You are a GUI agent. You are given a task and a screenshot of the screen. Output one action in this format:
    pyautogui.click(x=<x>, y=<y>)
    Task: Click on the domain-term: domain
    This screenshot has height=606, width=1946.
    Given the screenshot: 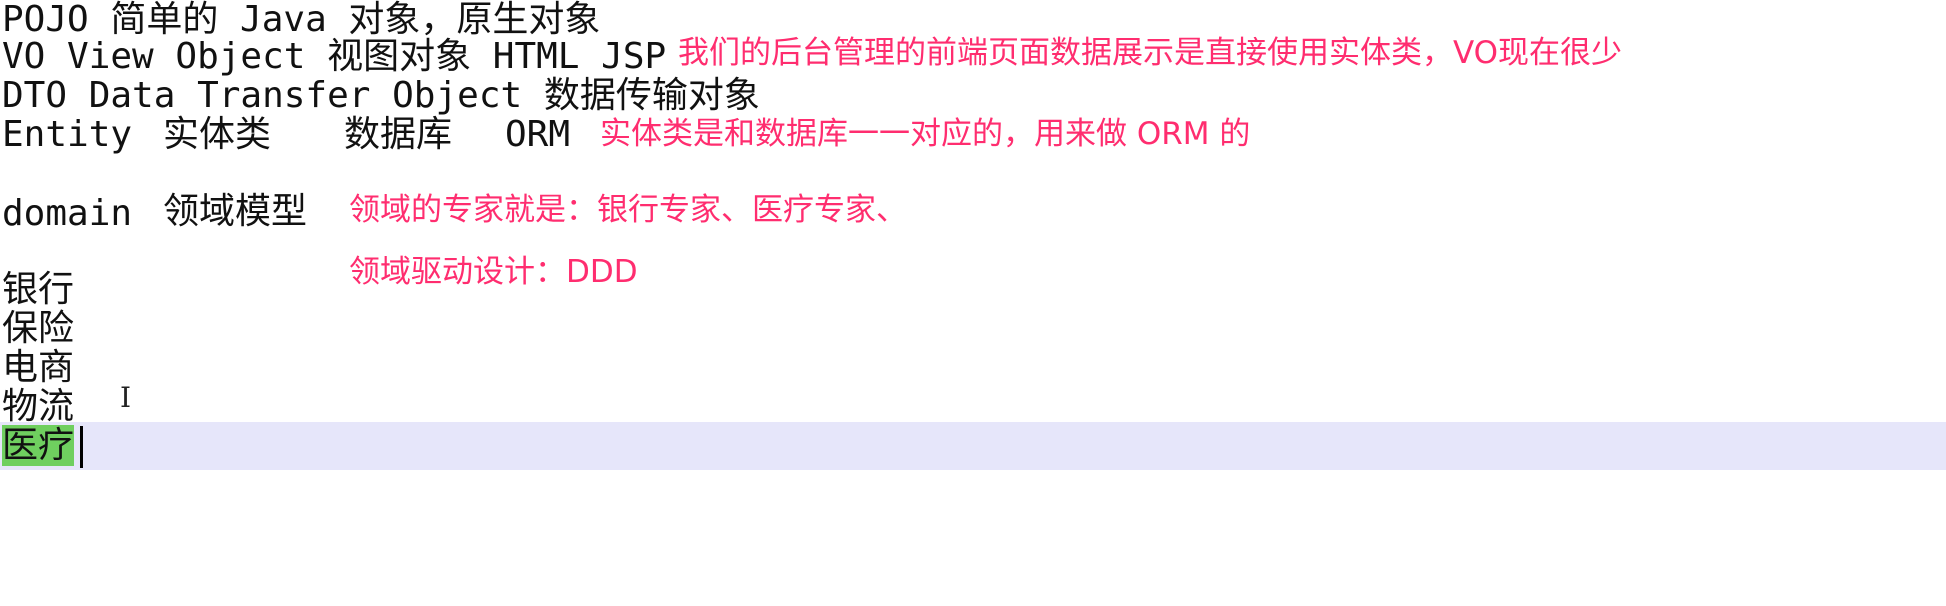 What is the action you would take?
    pyautogui.click(x=67, y=213)
    